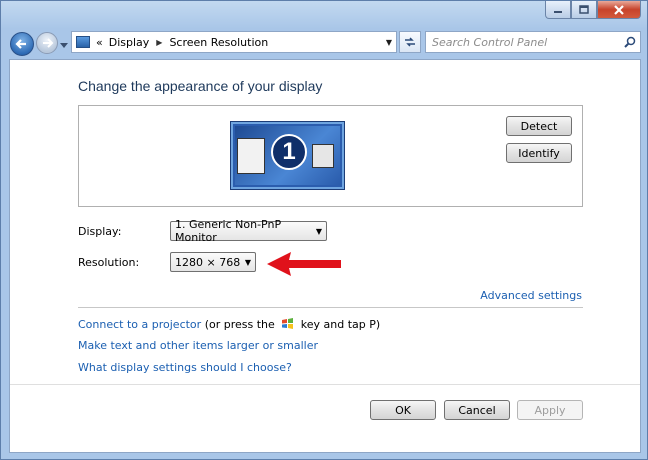  What do you see at coordinates (228, 231) in the screenshot?
I see `display-select-value: 1. Generic Non-PnP Monitor` at bounding box center [228, 231].